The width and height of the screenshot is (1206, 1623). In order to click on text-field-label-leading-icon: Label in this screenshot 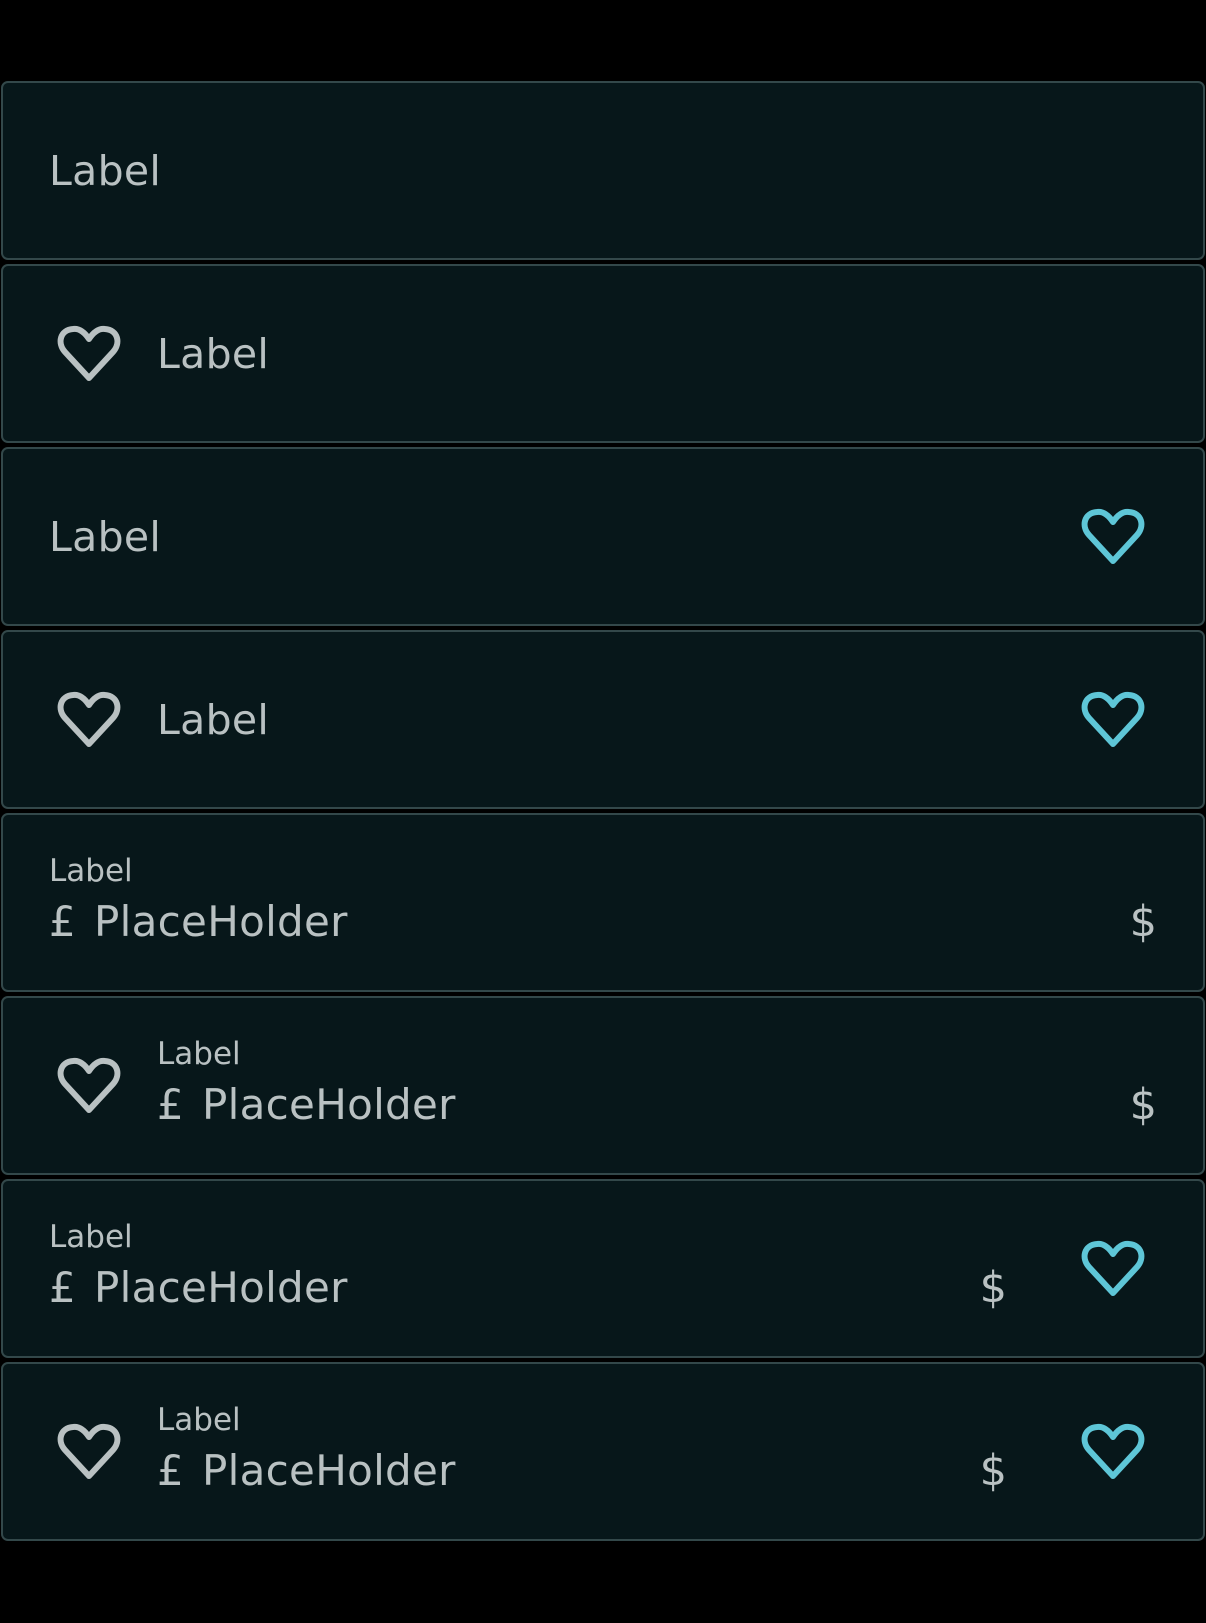, I will do `click(603, 353)`.